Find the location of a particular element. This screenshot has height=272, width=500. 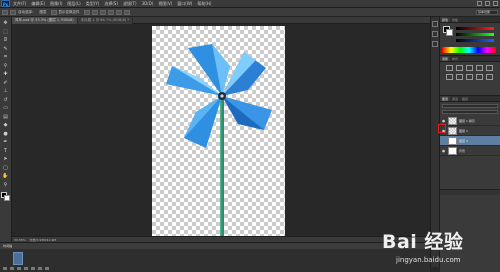

workspace-select: 基本功能 is located at coordinates (487, 12).